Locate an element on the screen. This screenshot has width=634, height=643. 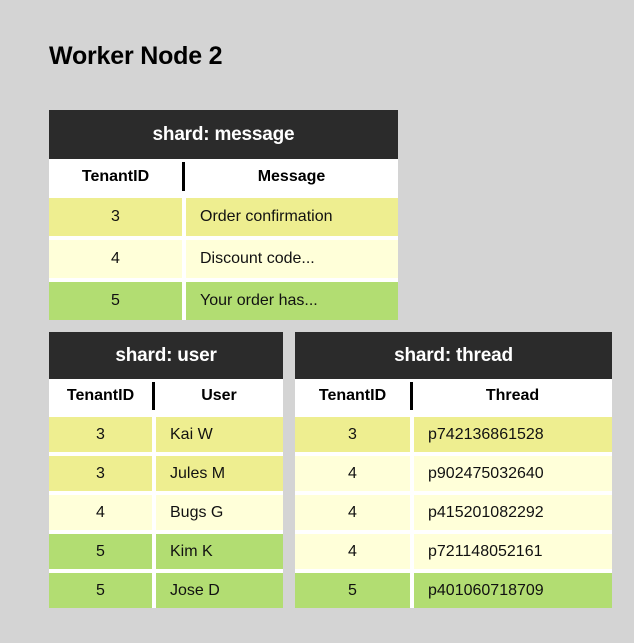
table-row: 3 p742136861528 is located at coordinates (453, 434).